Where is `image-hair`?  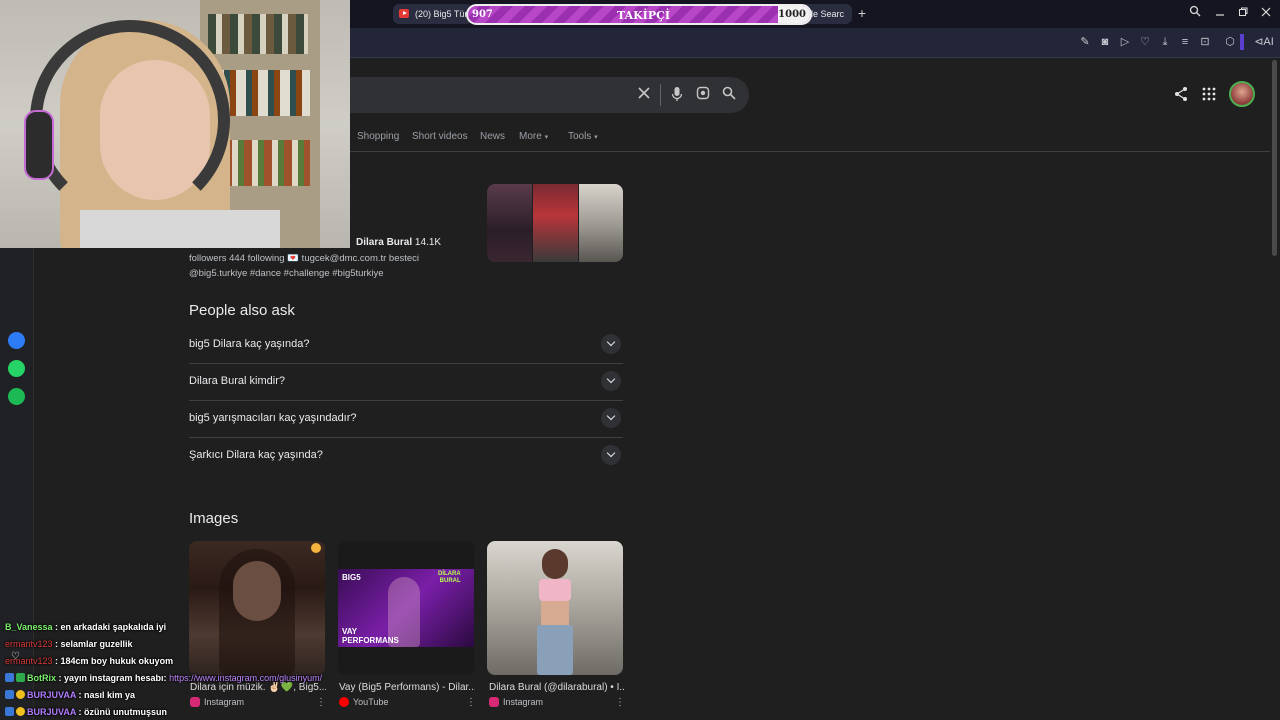 image-hair is located at coordinates (257, 612).